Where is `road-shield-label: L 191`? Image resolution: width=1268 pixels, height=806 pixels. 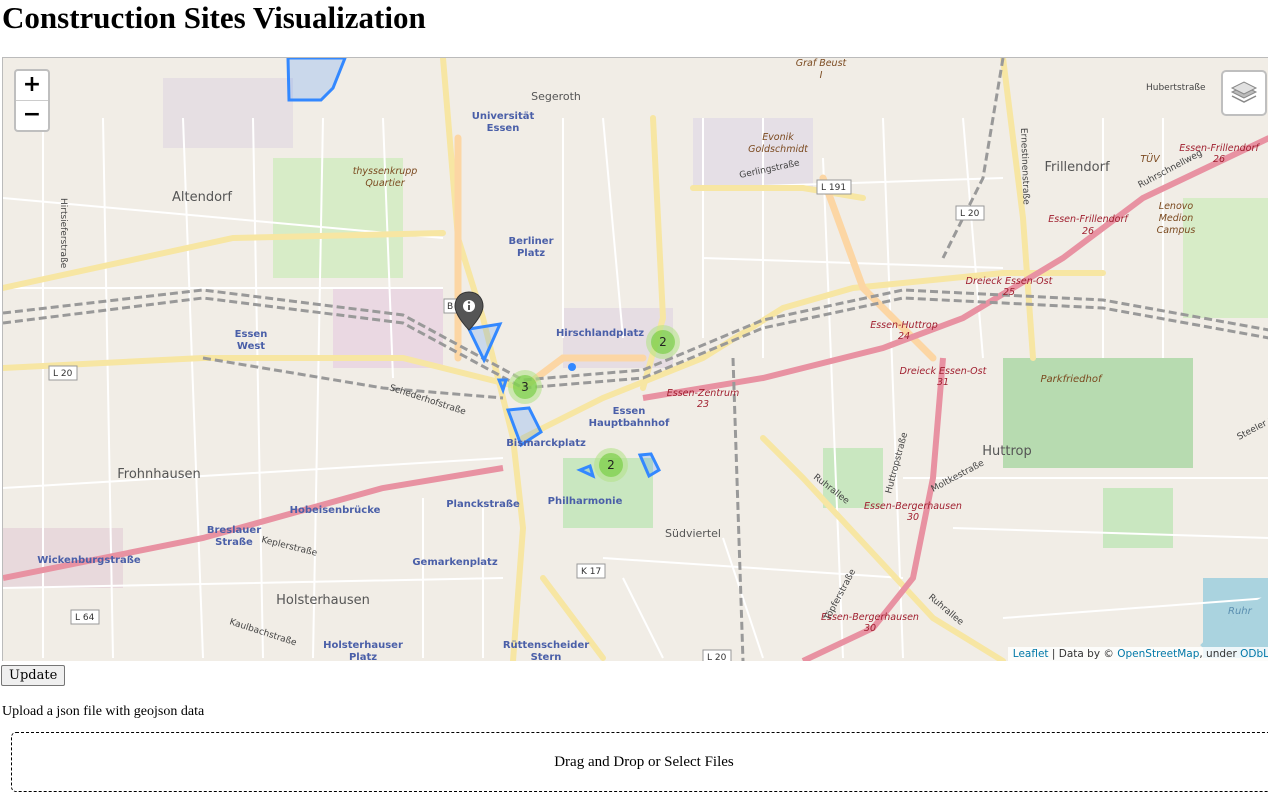
road-shield-label: L 191 is located at coordinates (833, 188).